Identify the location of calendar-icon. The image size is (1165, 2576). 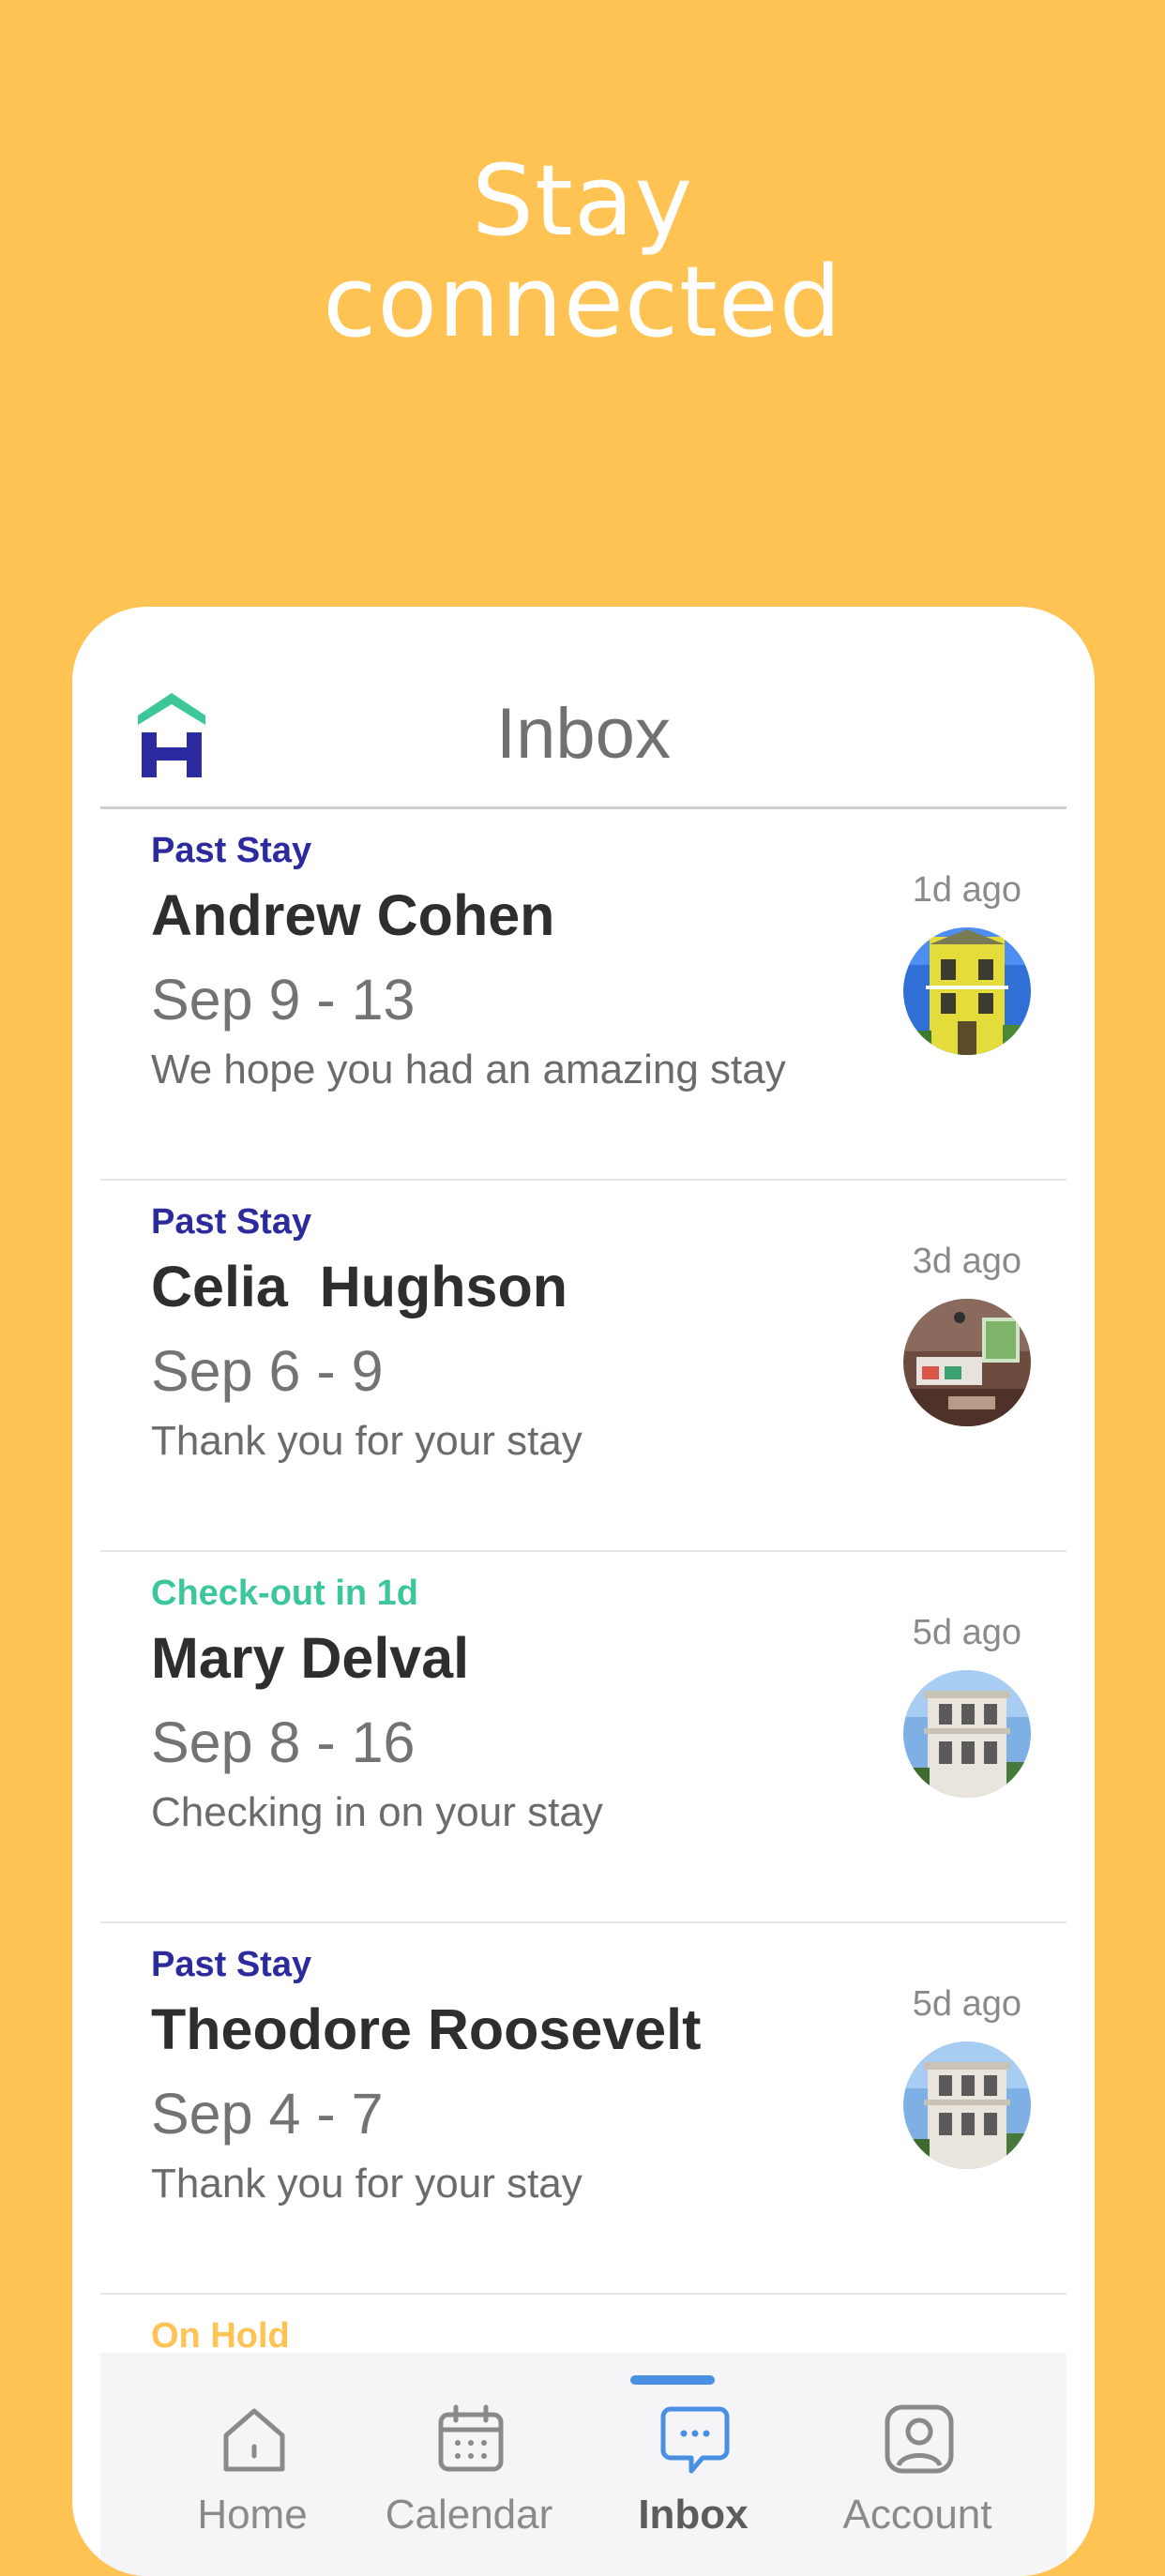
(471, 2438).